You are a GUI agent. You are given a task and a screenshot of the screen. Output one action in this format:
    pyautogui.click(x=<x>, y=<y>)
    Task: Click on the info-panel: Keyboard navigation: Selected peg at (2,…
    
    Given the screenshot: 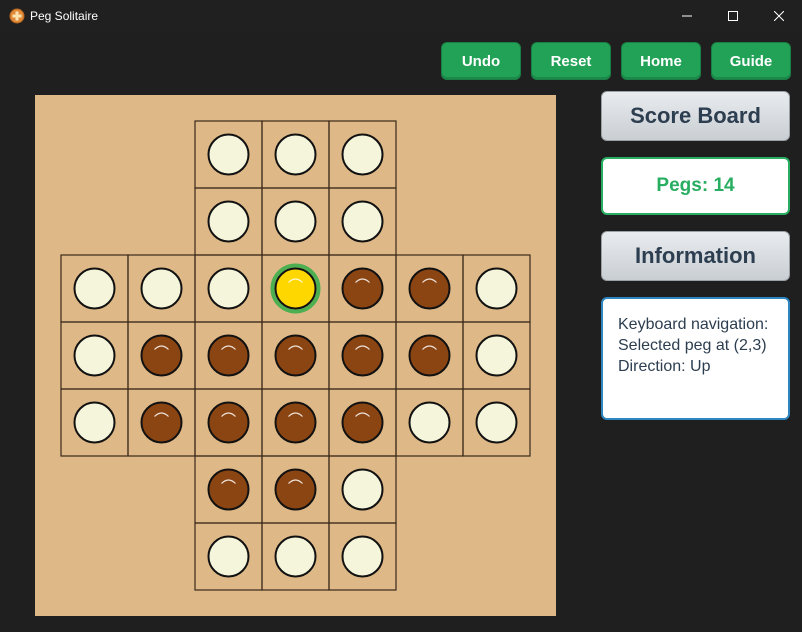 What is the action you would take?
    pyautogui.click(x=695, y=358)
    